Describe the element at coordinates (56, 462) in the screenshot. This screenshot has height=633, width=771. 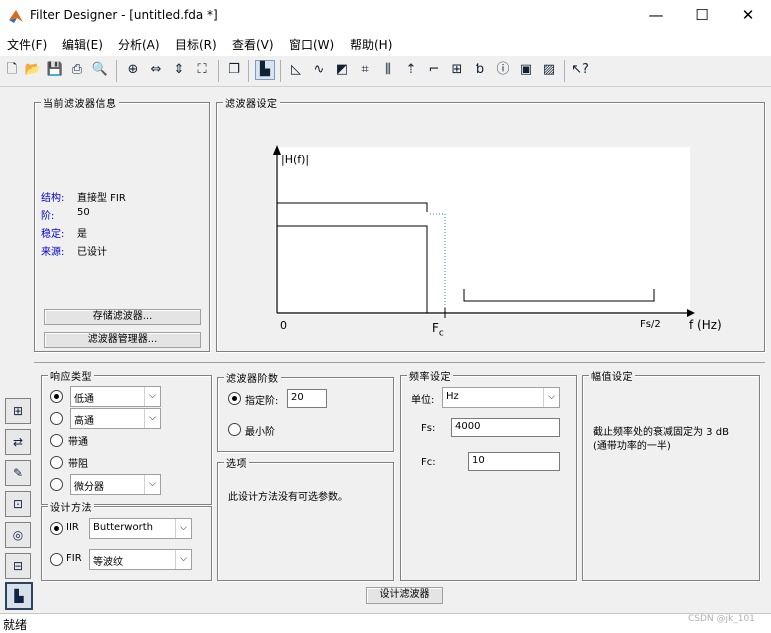
I see `bandstop-radio` at that location.